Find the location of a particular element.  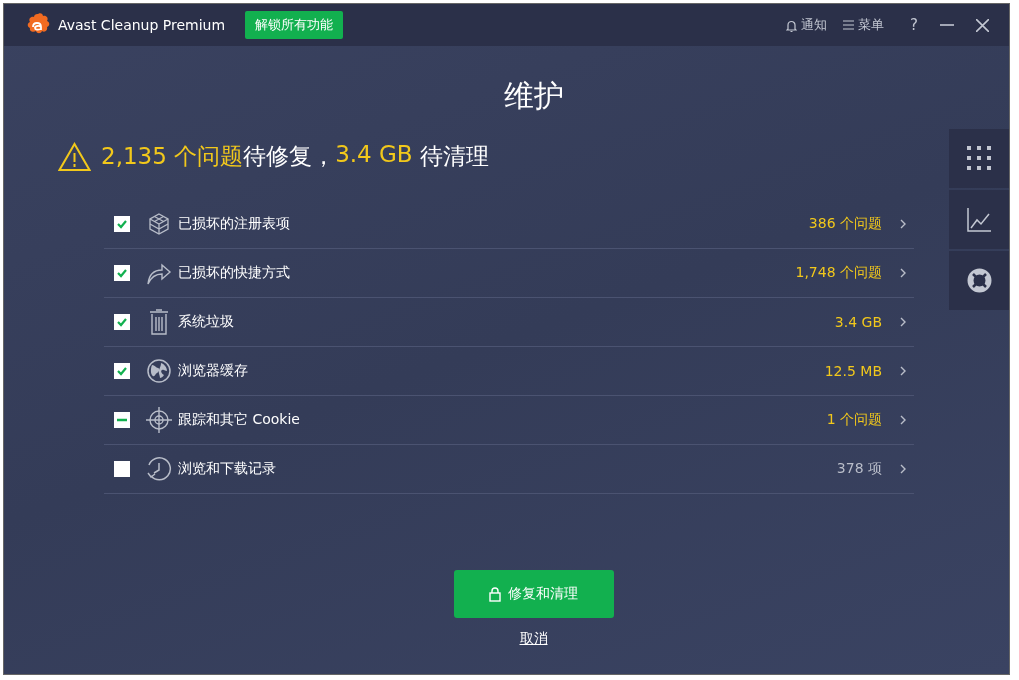

item-label: 已损坏的注册表项 is located at coordinates (234, 224).